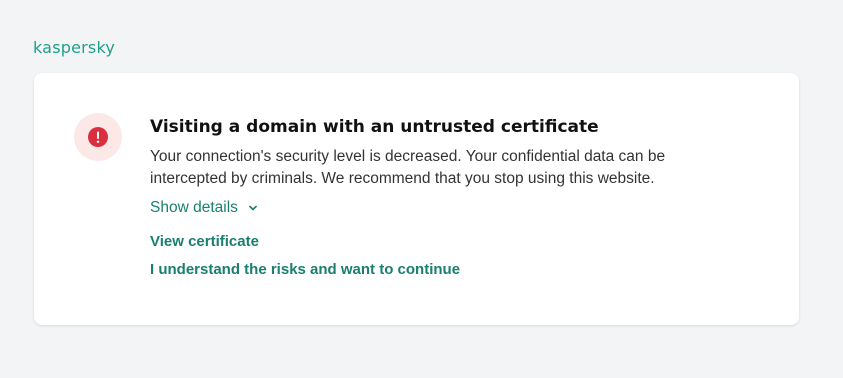  I want to click on view-certificate-link: View certificate, so click(450, 242).